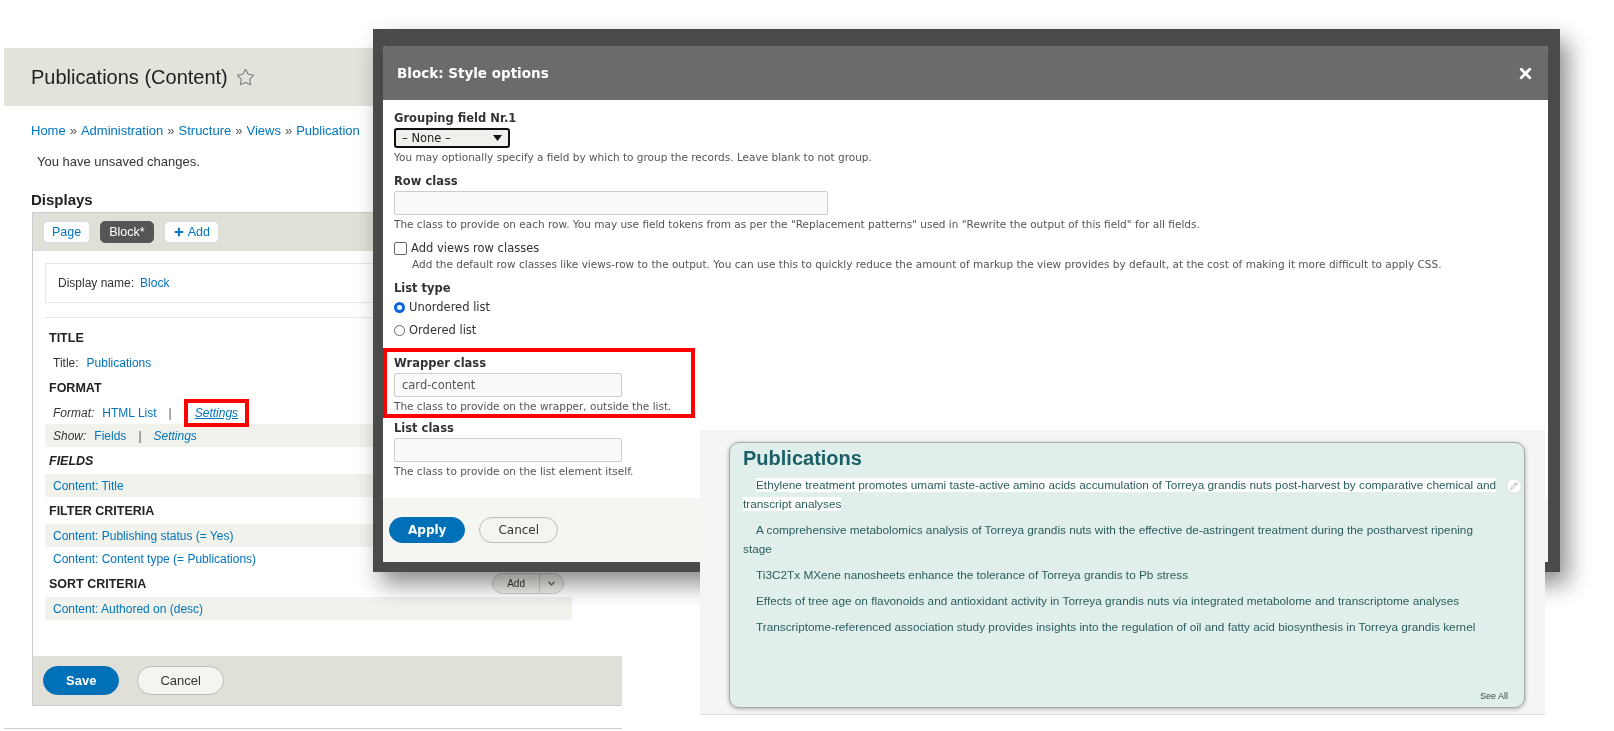 The width and height of the screenshot is (1614, 731). Describe the element at coordinates (633, 157) in the screenshot. I see `field-description: You may optionally specify a field by which to group the records. Leave blank to not group.` at that location.